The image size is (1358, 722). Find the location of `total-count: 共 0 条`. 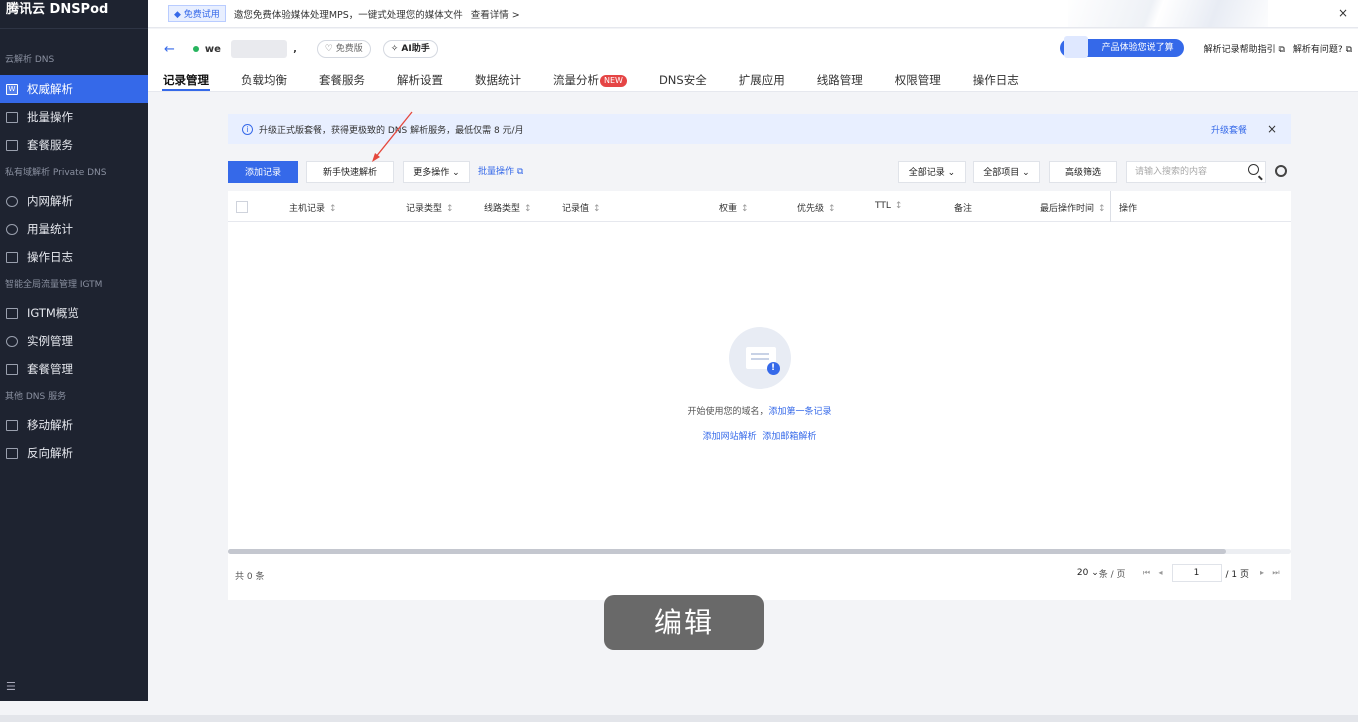

total-count: 共 0 条 is located at coordinates (250, 577).